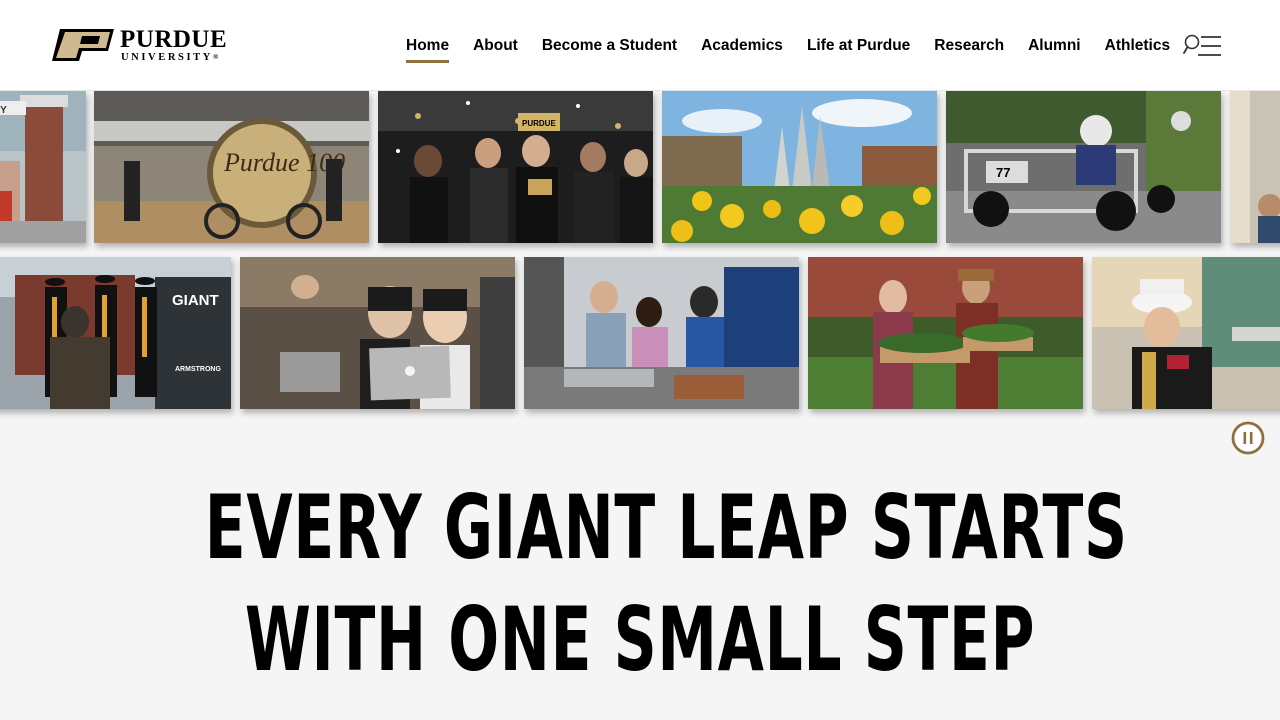  I want to click on photo-grand-prix-kart: 77, so click(1083, 167).